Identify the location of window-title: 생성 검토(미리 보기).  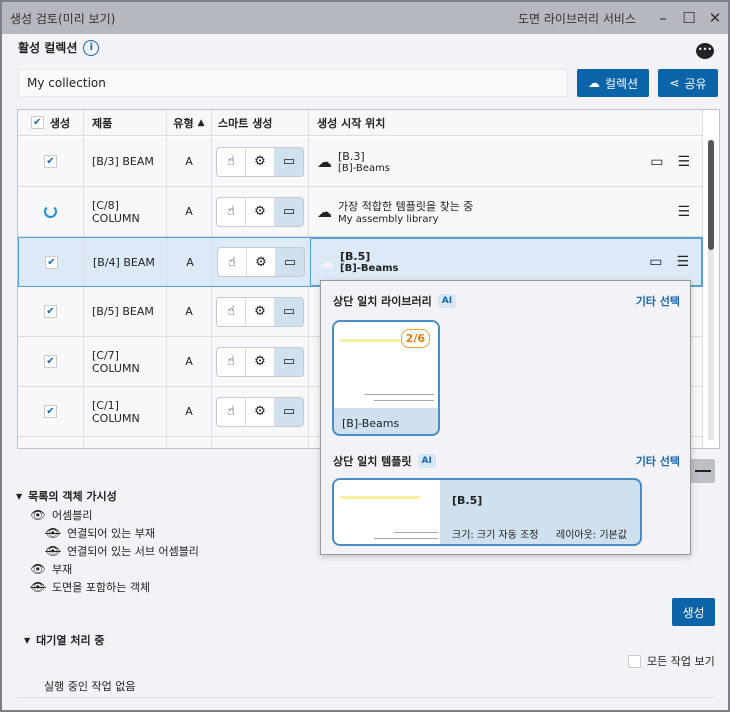
(63, 18).